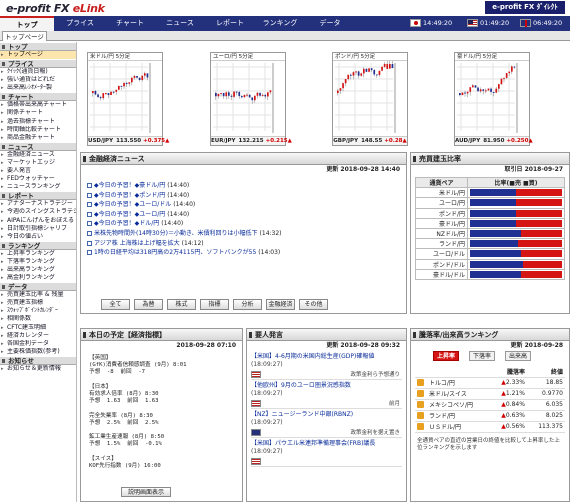  What do you see at coordinates (243, 224) in the screenshot?
I see `news-item: ◆今日の予習！◆ドル/円 (14:40)` at bounding box center [243, 224].